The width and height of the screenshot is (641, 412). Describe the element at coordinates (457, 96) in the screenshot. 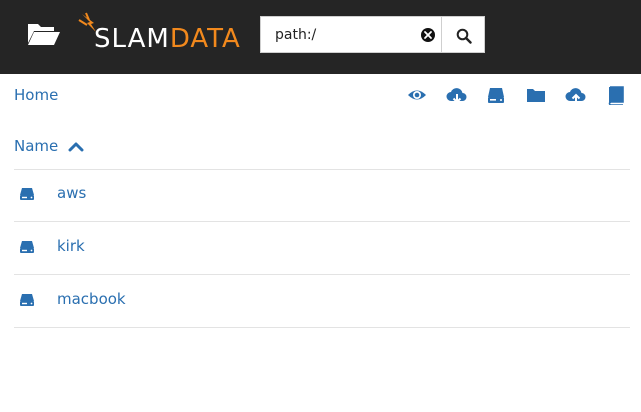

I see `cloud-download-icon` at that location.